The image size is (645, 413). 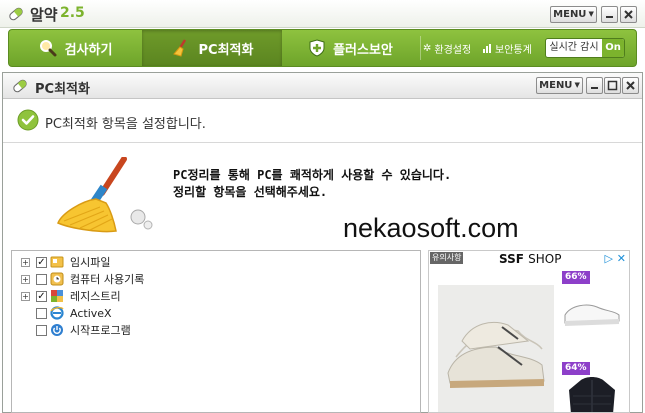 I want to click on broom-illustration-icon, so click(x=105, y=195).